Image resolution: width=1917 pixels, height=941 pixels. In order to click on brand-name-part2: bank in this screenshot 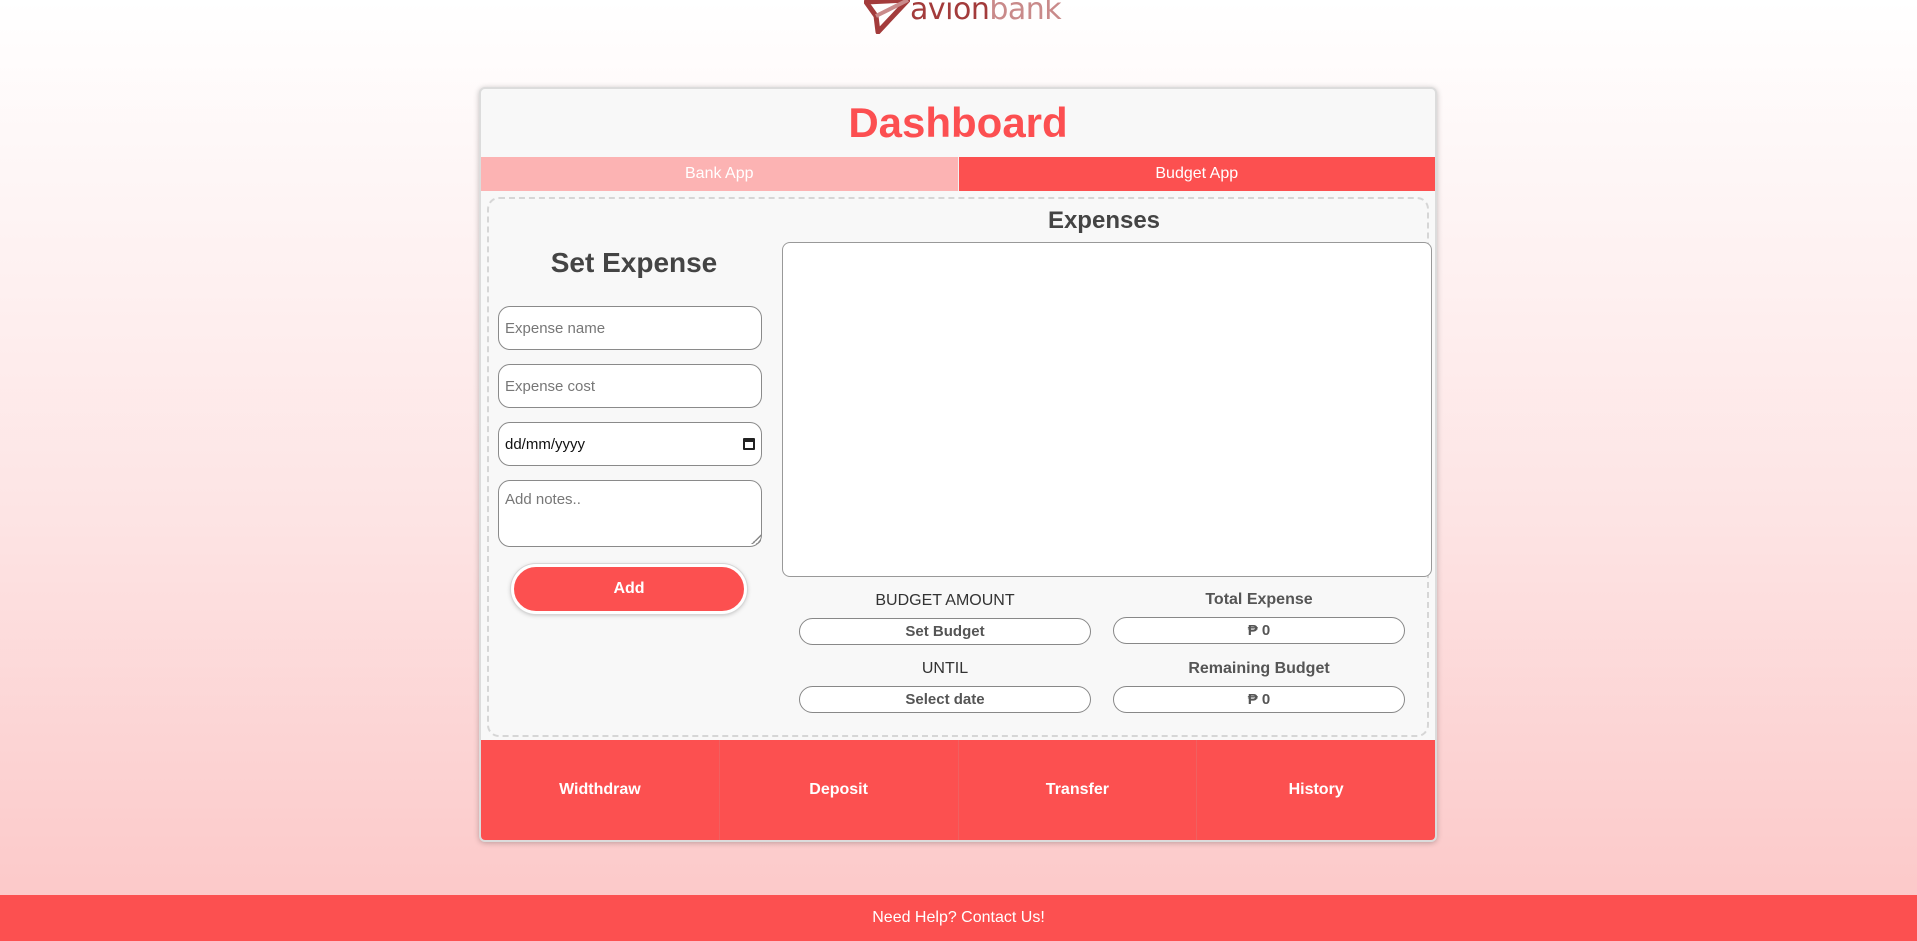, I will do `click(1025, 13)`.